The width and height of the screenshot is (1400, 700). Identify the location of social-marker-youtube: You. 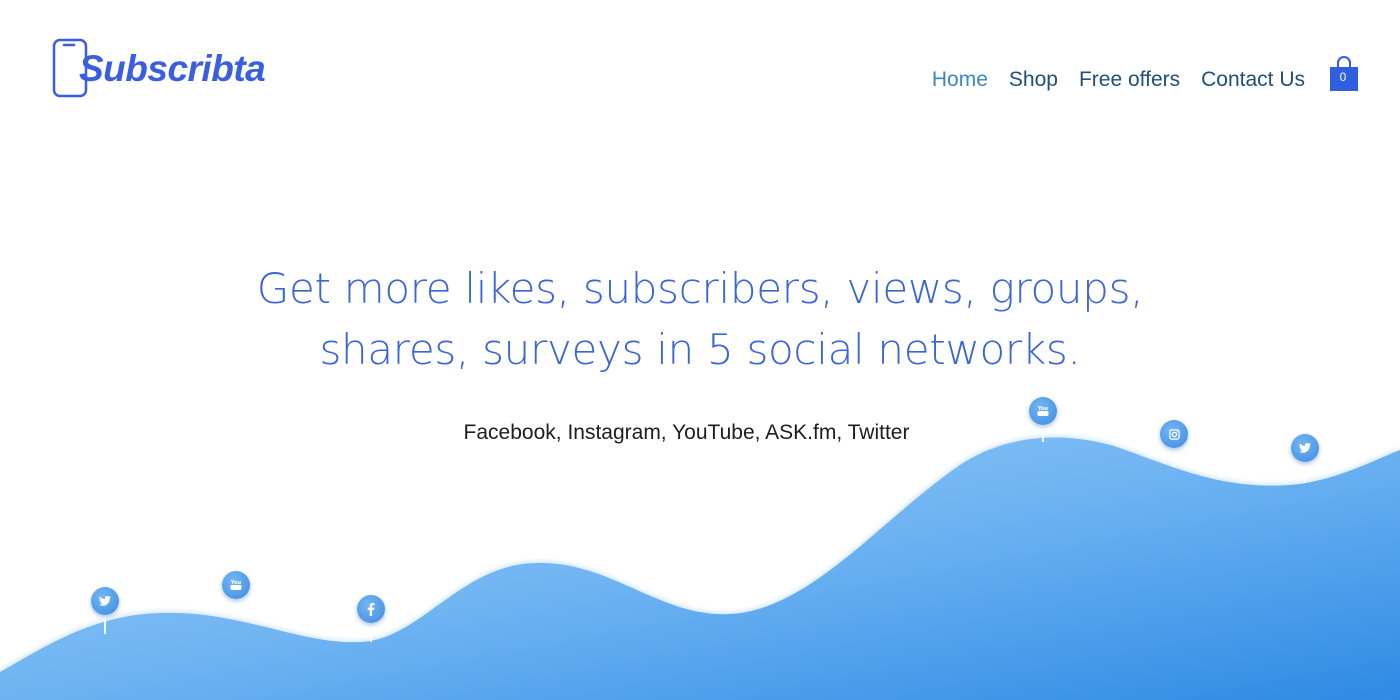
(236, 585).